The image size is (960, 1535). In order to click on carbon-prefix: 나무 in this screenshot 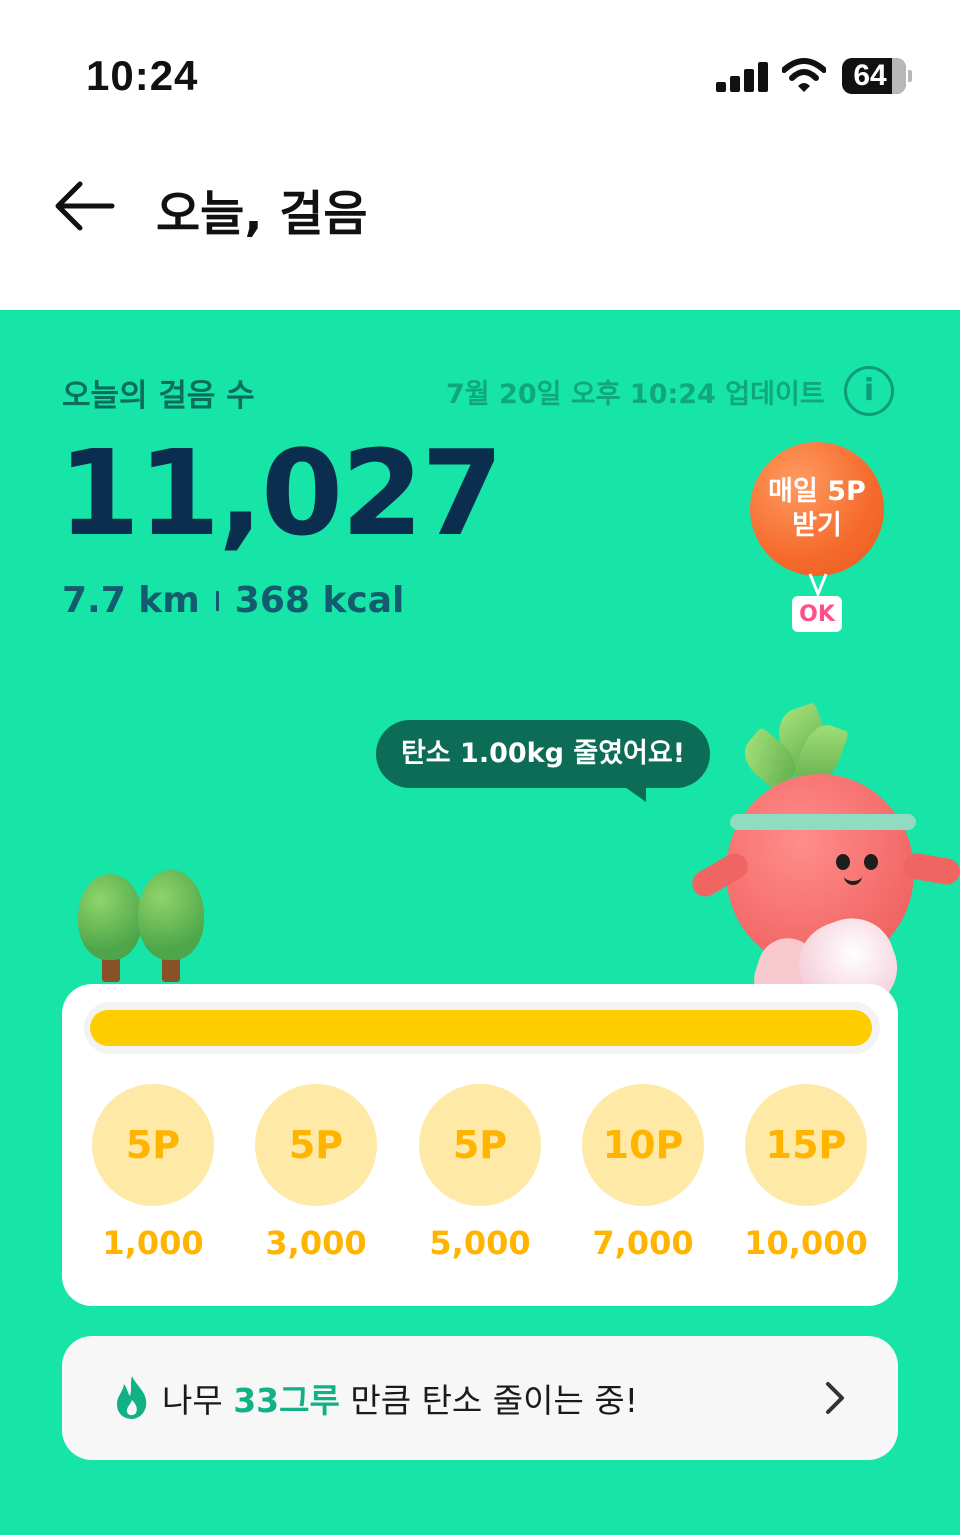, I will do `click(198, 1400)`.